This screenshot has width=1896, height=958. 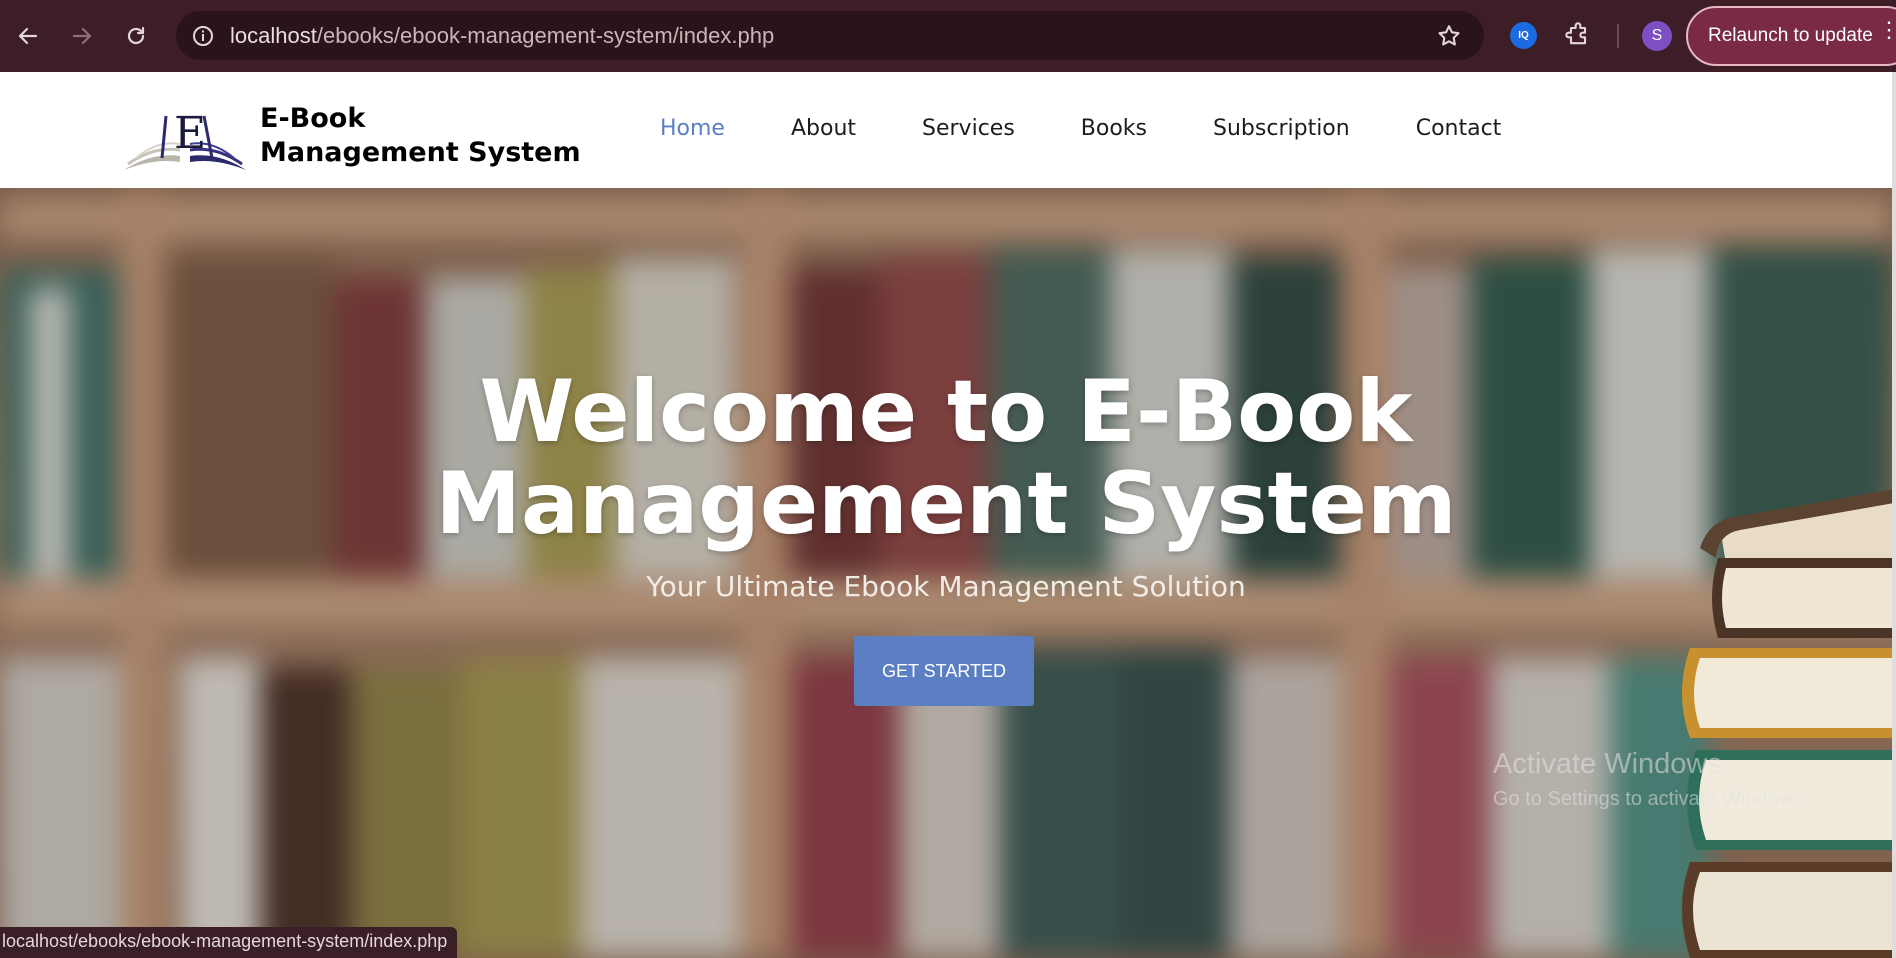 What do you see at coordinates (1787, 723) in the screenshot?
I see `book-stack-image` at bounding box center [1787, 723].